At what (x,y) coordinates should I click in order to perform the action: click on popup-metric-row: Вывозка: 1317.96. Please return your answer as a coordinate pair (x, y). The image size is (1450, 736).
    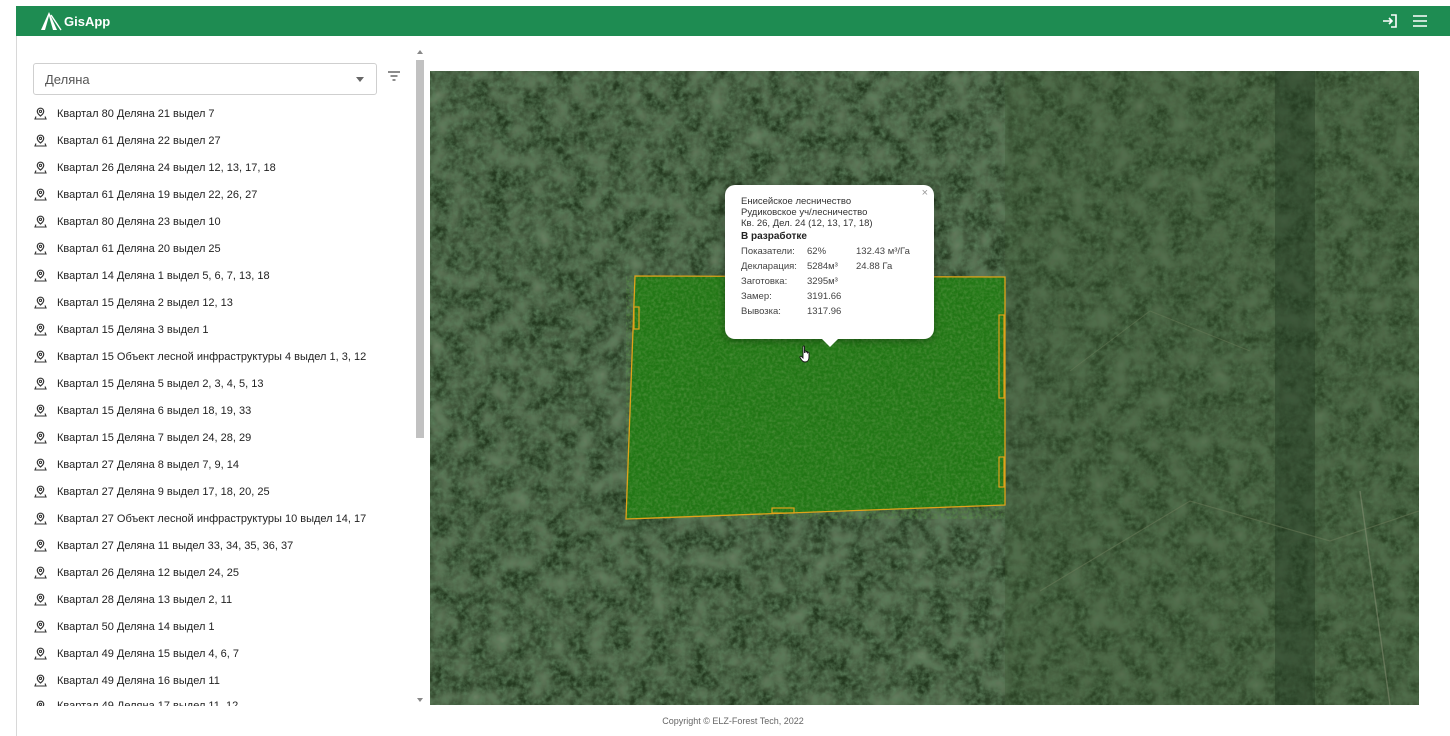
    Looking at the image, I should click on (829, 313).